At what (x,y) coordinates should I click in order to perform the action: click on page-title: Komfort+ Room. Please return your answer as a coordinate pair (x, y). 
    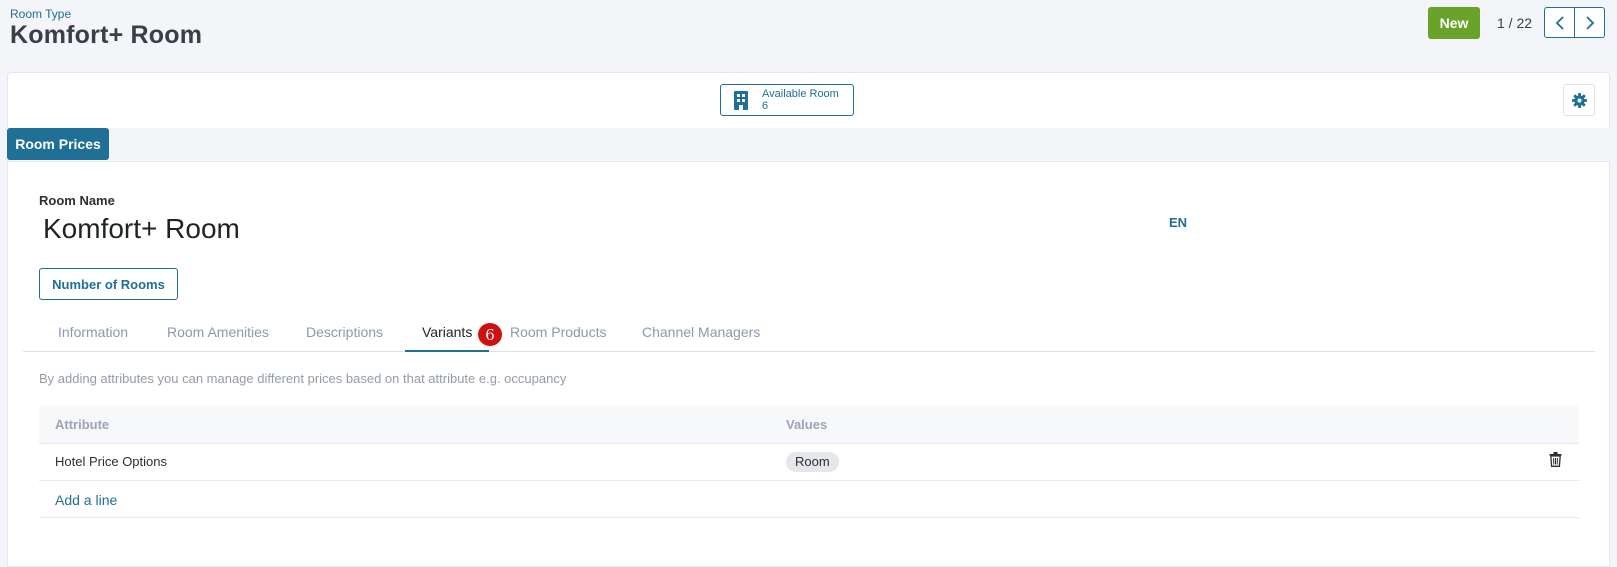
    Looking at the image, I should click on (106, 35).